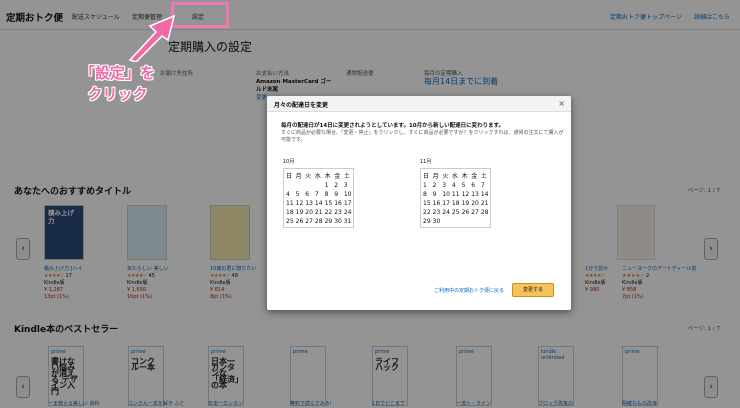 The height and width of the screenshot is (408, 740). Describe the element at coordinates (561, 103) in the screenshot. I see `close-icon: ×` at that location.